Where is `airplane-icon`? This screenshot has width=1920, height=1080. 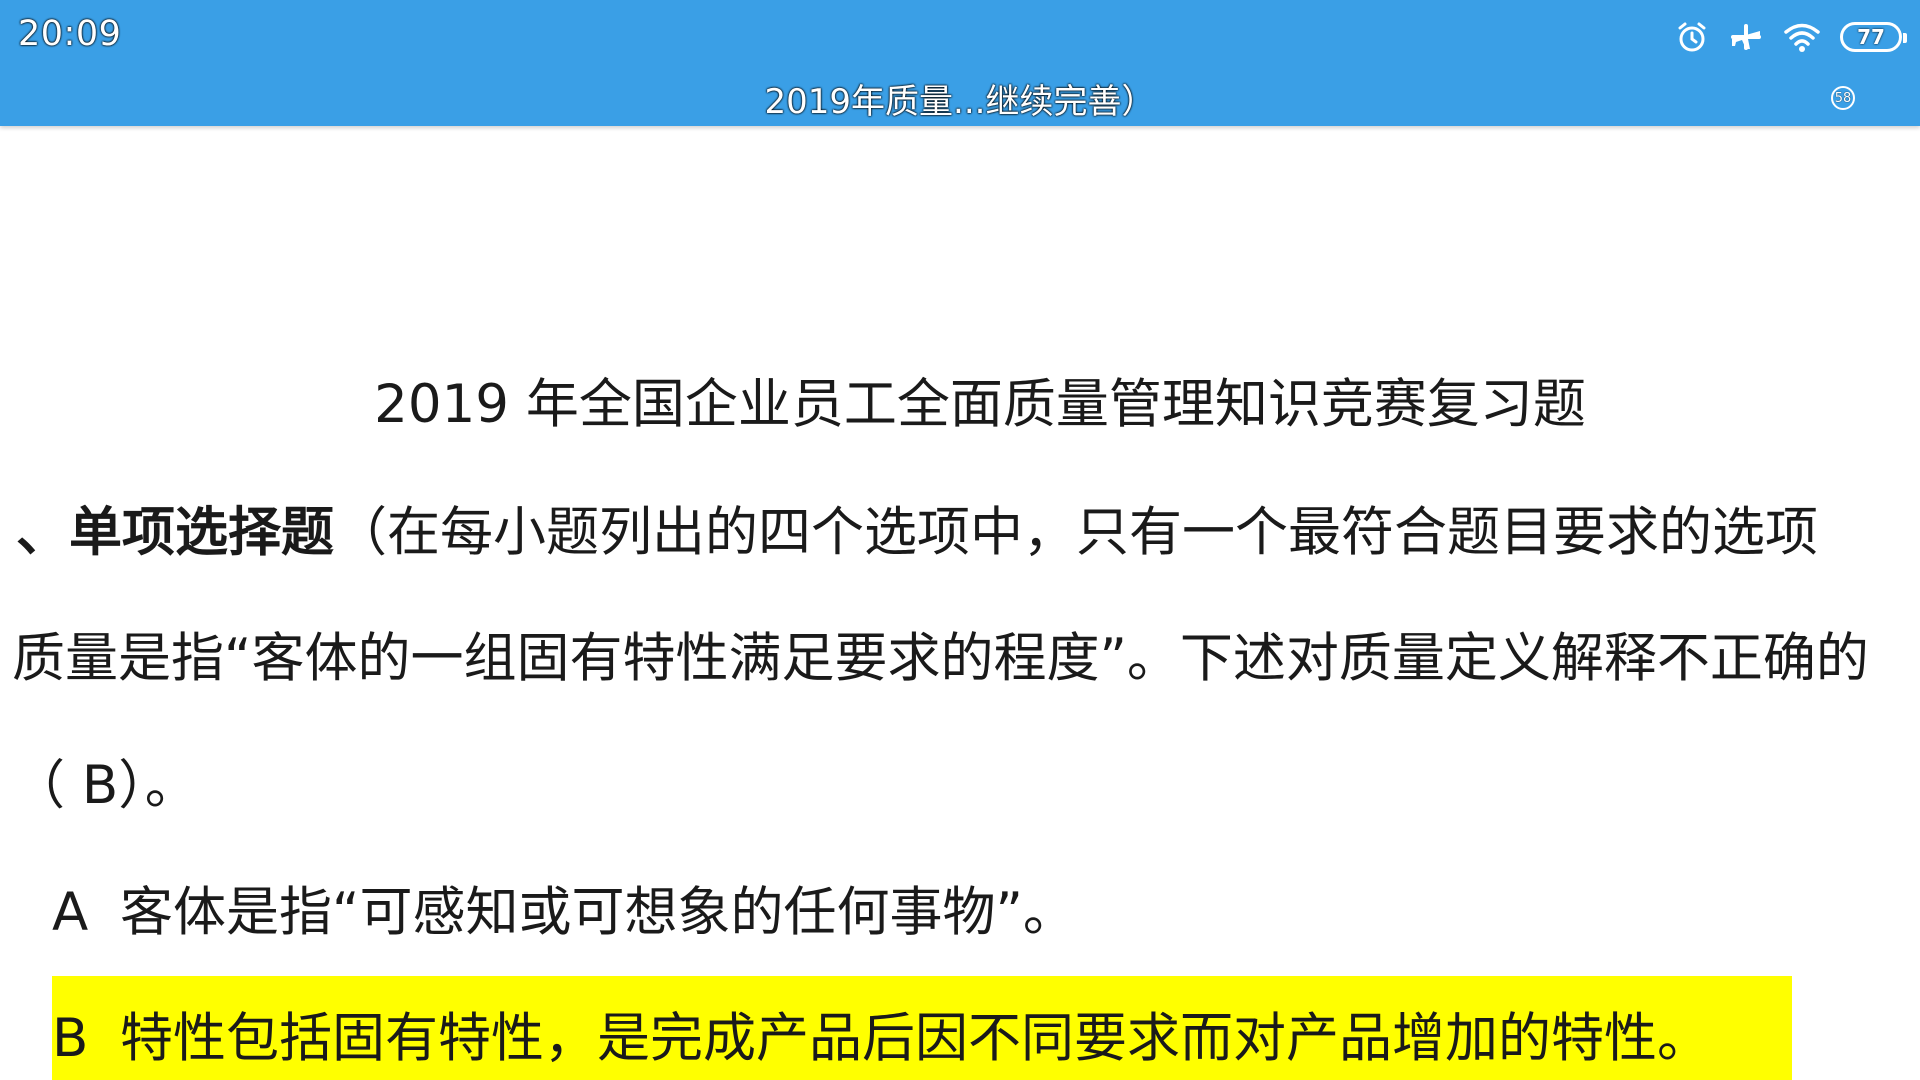
airplane-icon is located at coordinates (1746, 37).